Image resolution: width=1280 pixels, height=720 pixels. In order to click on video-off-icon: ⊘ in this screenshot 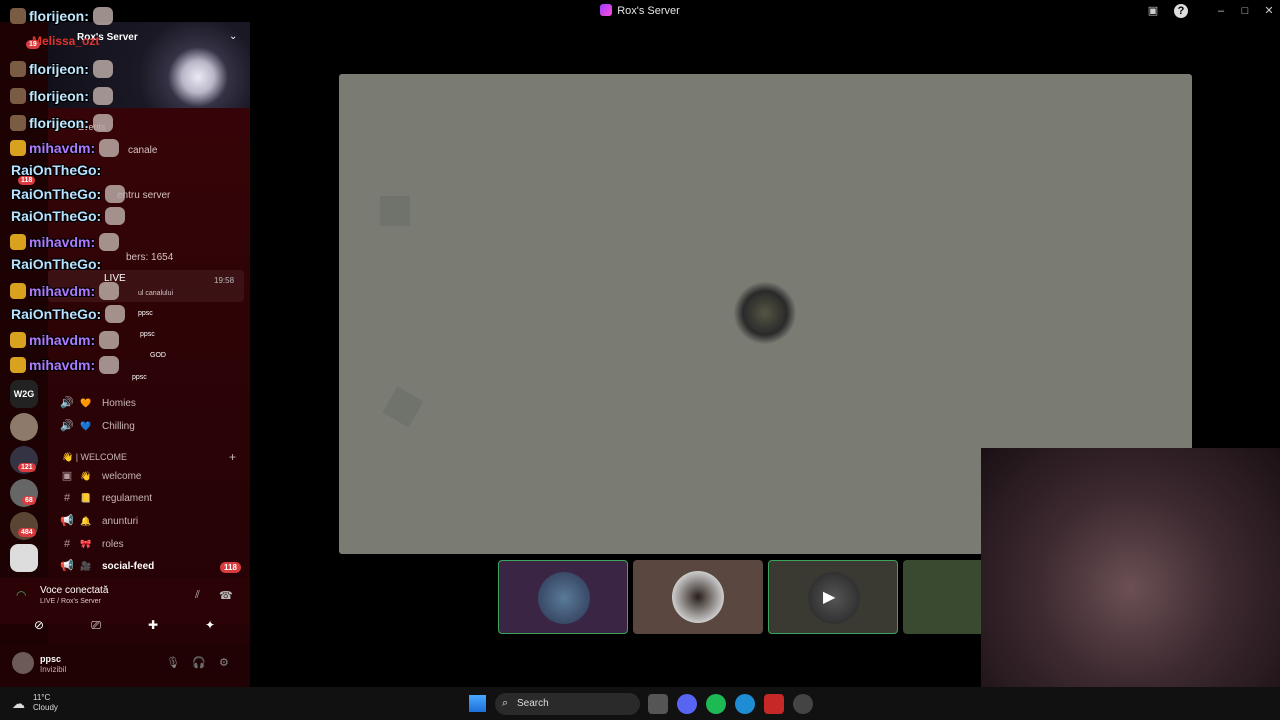, I will do `click(39, 625)`.